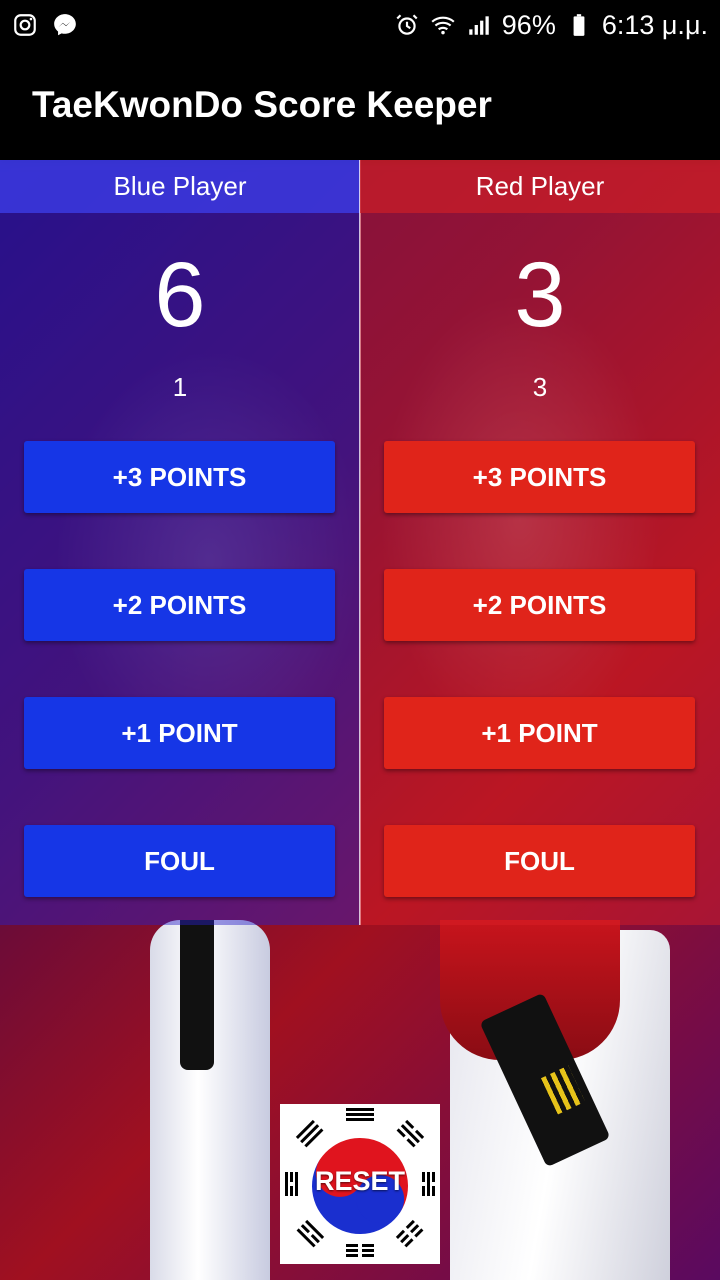 The image size is (720, 1280). What do you see at coordinates (528, 24) in the screenshot?
I see `battery-percentage: 96%` at bounding box center [528, 24].